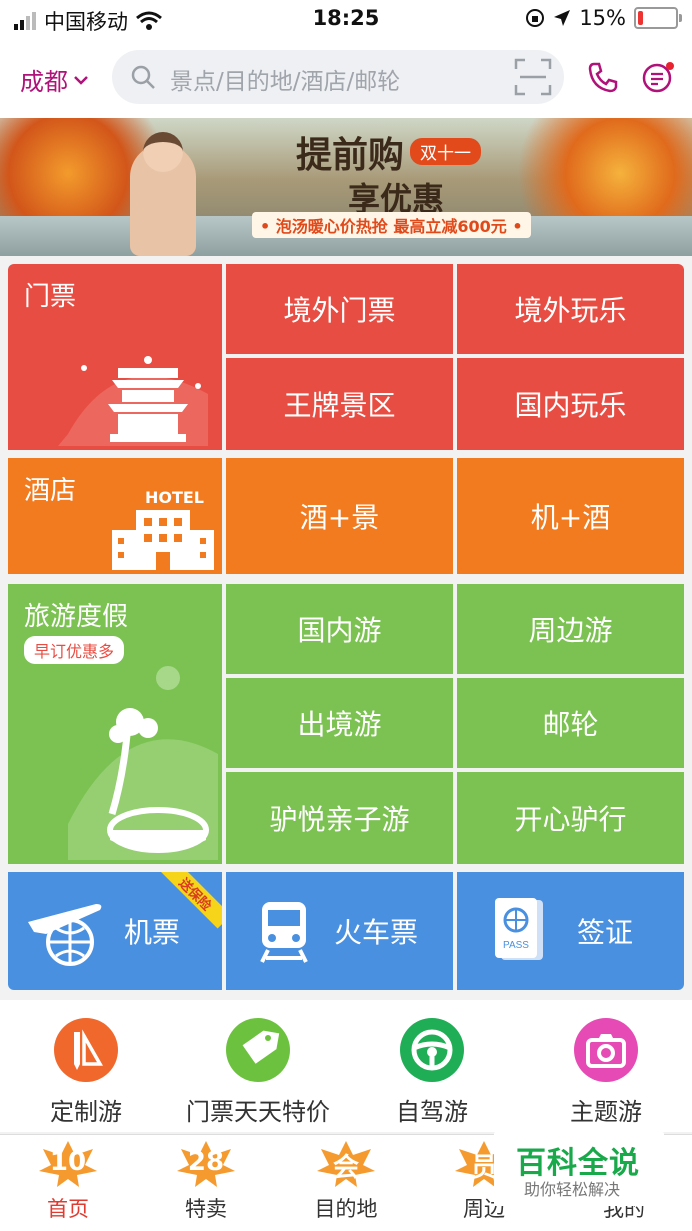  What do you see at coordinates (50, 491) in the screenshot?
I see `hotel-title: 酒店` at bounding box center [50, 491].